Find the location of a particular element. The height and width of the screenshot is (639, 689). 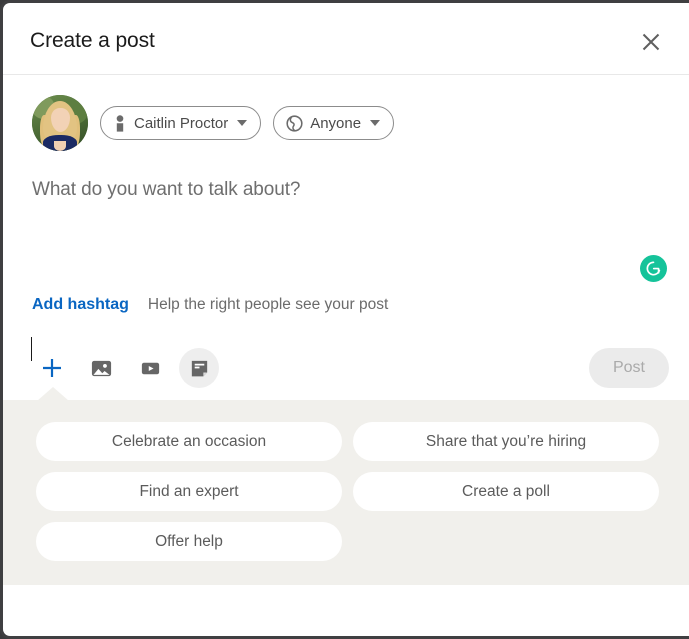

image-icon is located at coordinates (101, 368).